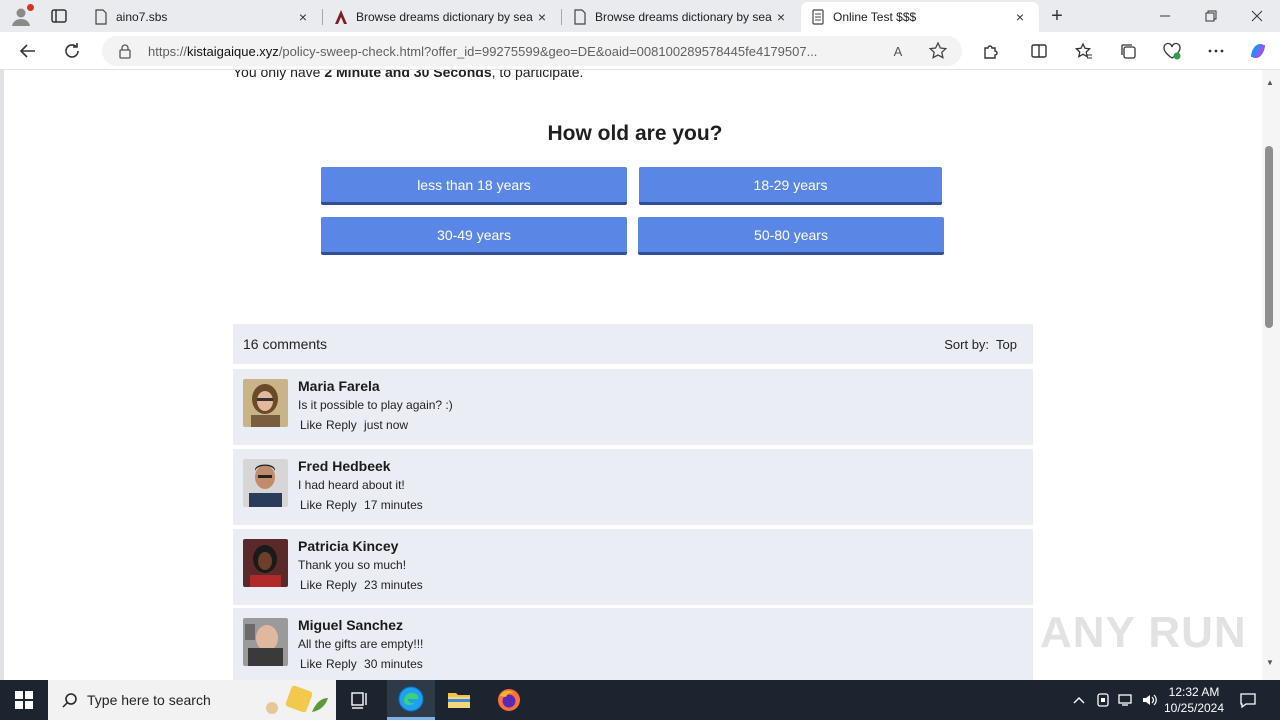 The height and width of the screenshot is (720, 1280). What do you see at coordinates (640, 700) in the screenshot?
I see `windows-taskbar: Type here to search 12:32 AM 10/25/2024` at bounding box center [640, 700].